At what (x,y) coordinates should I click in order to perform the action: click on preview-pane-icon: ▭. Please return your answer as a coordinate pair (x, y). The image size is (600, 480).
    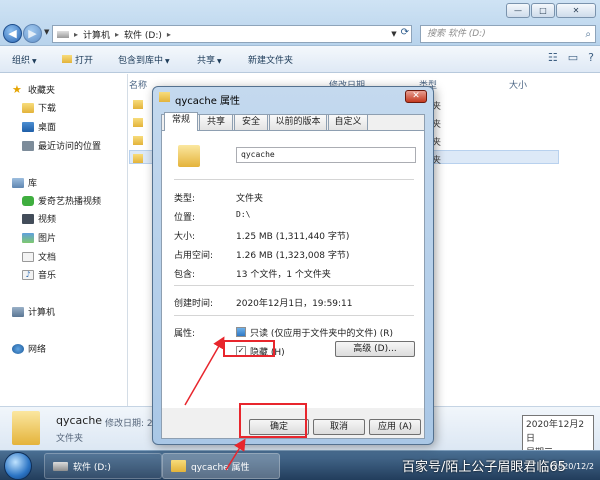
    Looking at the image, I should click on (573, 57).